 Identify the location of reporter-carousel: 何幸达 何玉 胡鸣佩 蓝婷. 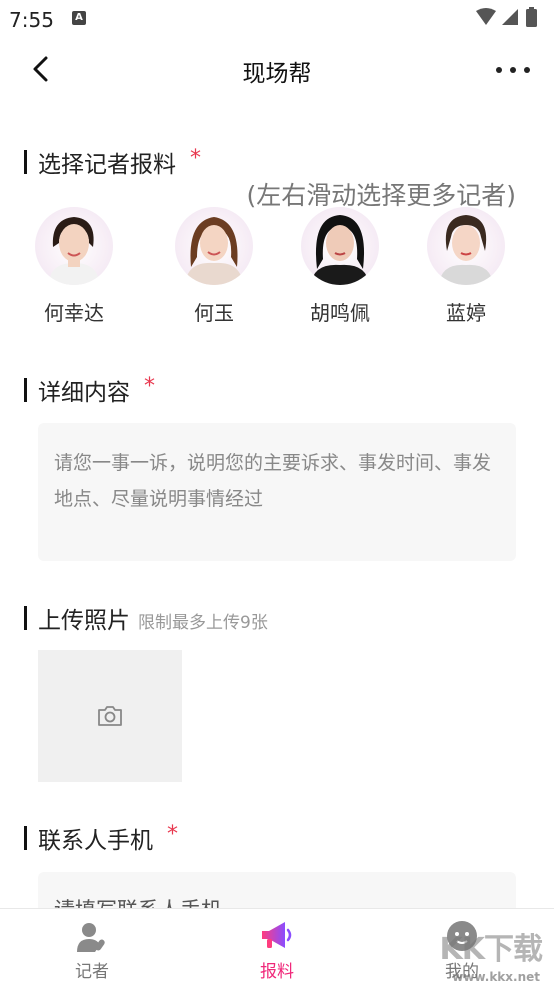
(277, 267).